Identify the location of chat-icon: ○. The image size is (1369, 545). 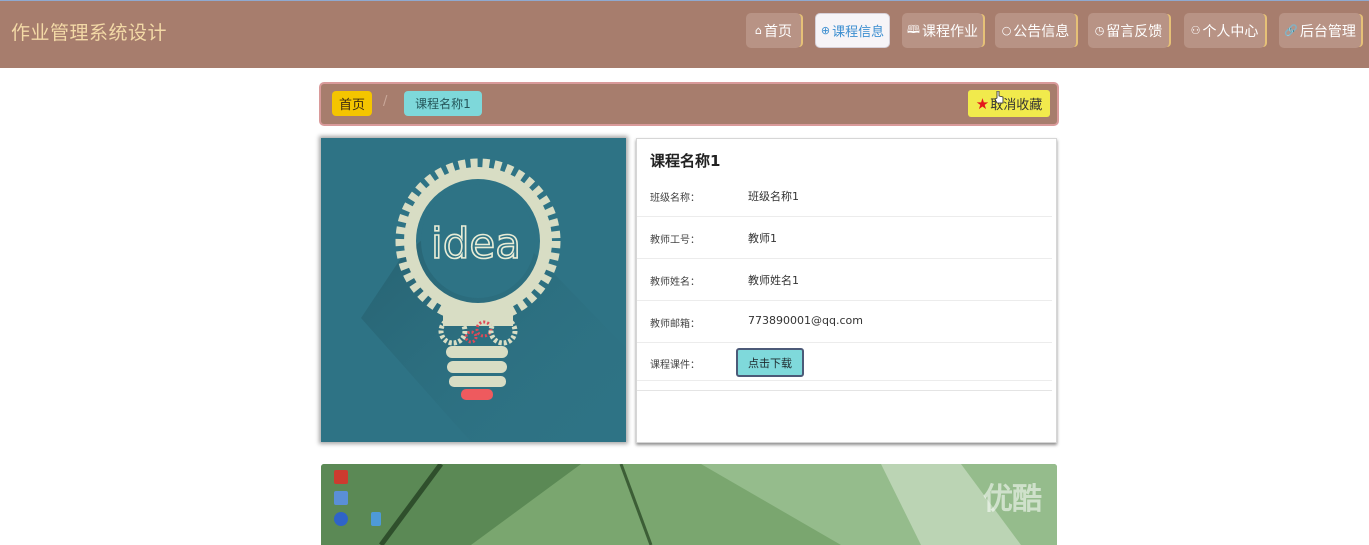
(1006, 30).